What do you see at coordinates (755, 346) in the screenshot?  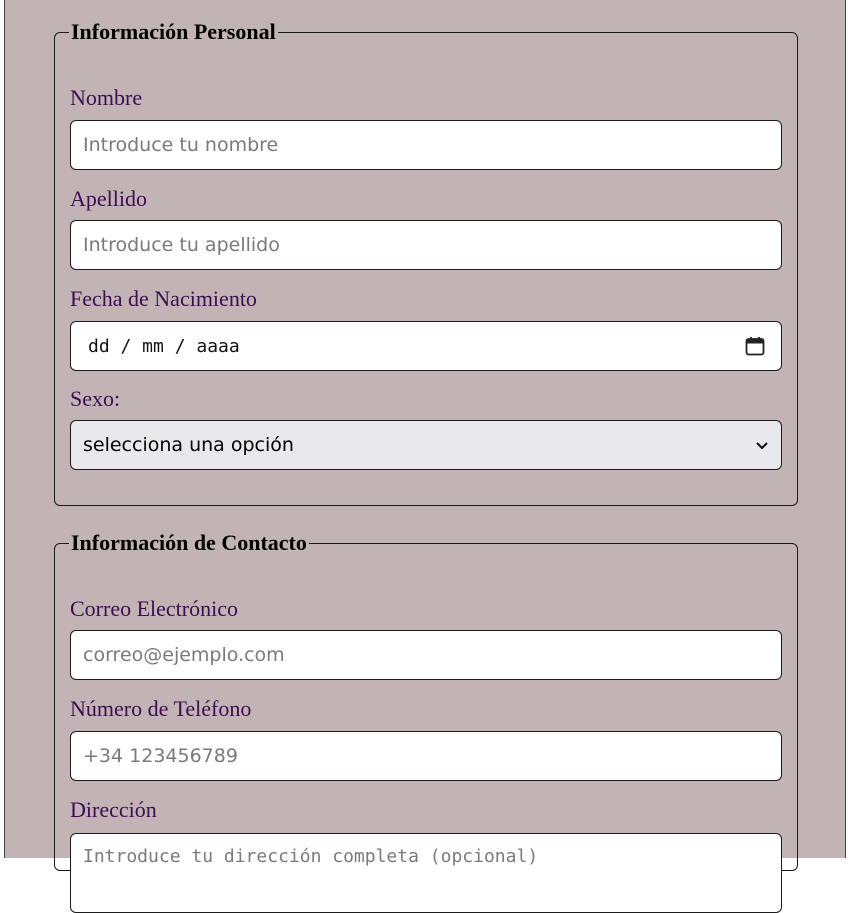 I see `calendar-icon` at bounding box center [755, 346].